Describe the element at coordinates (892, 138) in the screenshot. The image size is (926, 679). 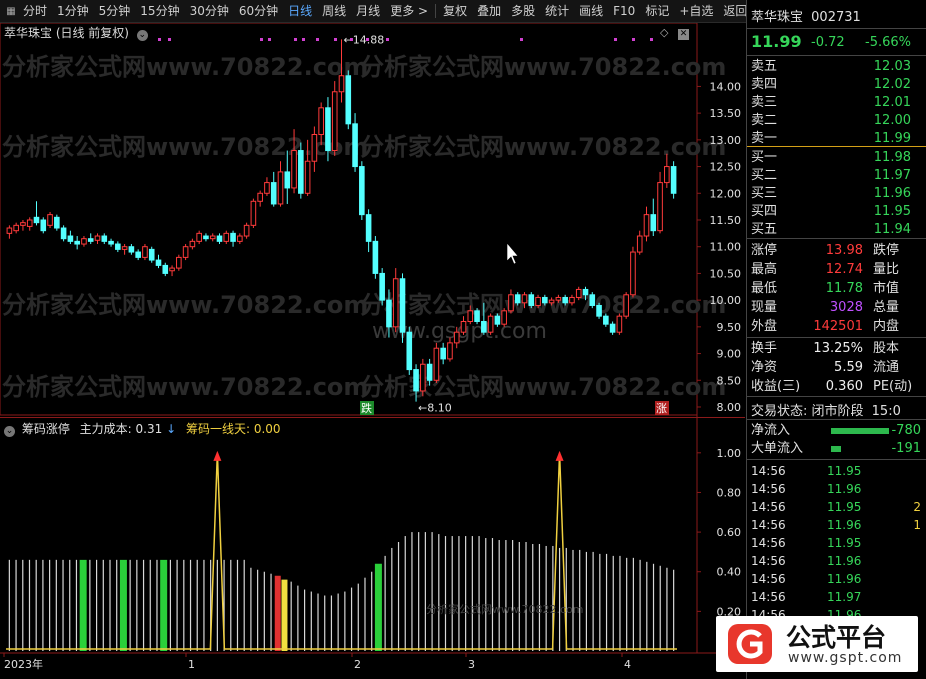
I see `ask-price: 11.99` at that location.